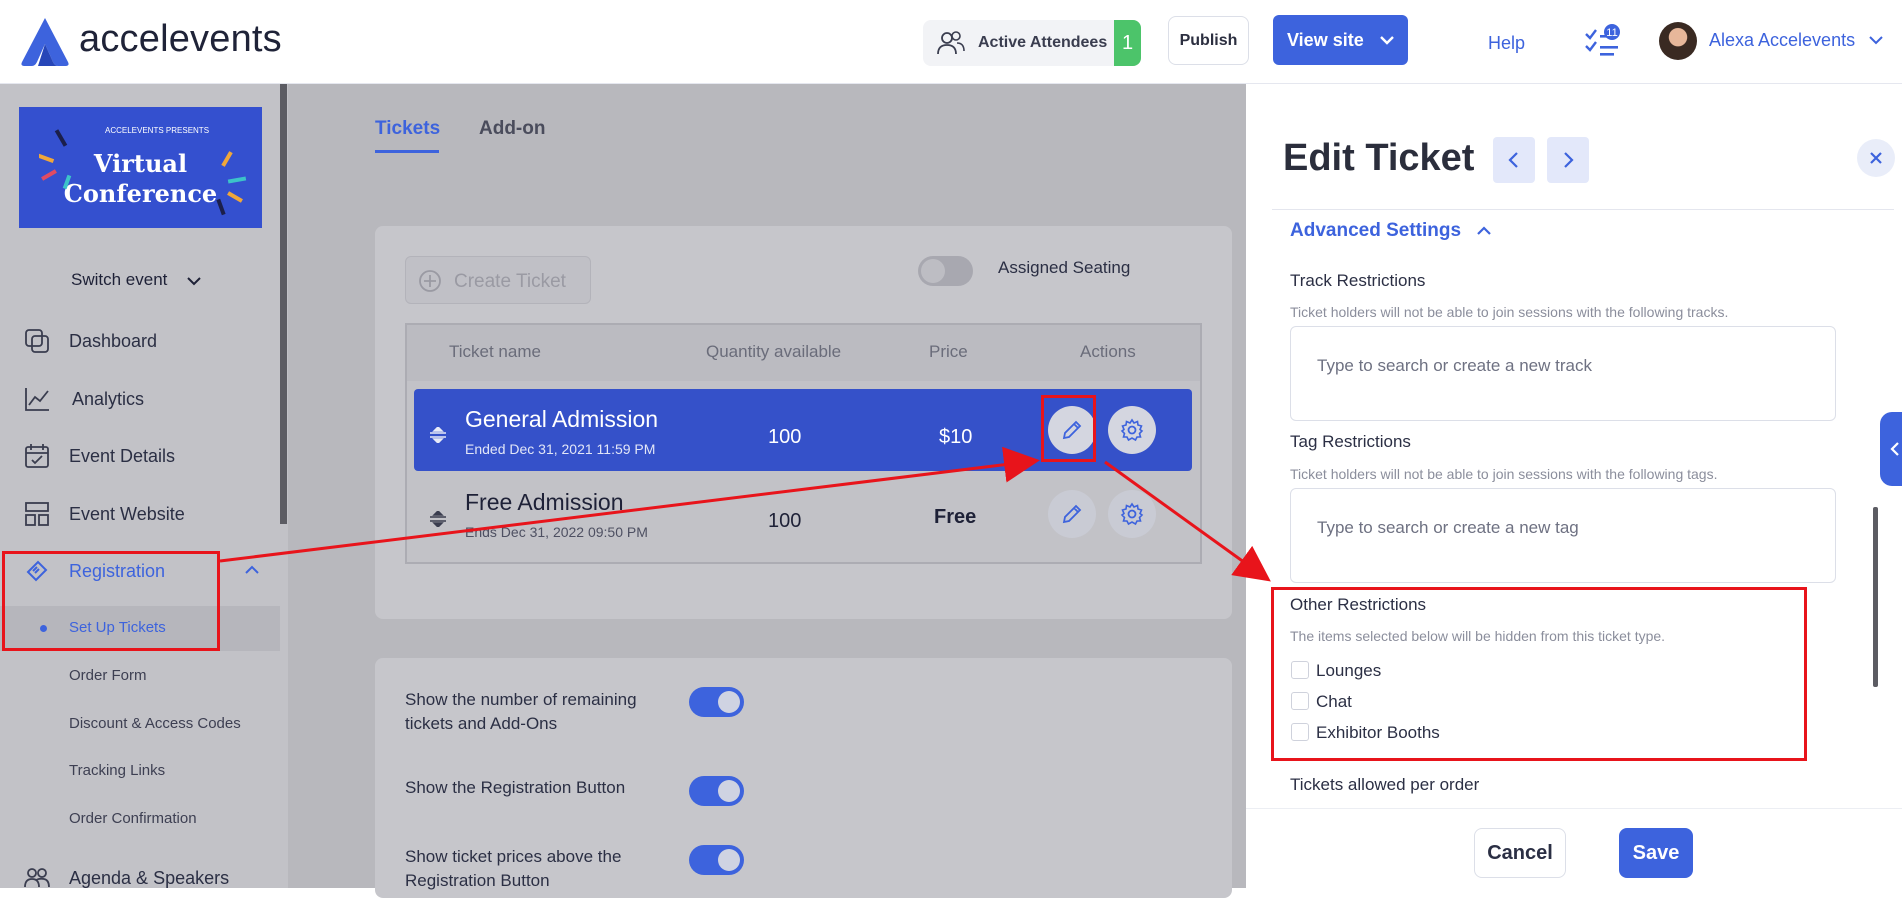  Describe the element at coordinates (430, 281) in the screenshot. I see `plus-circle-icon` at that location.